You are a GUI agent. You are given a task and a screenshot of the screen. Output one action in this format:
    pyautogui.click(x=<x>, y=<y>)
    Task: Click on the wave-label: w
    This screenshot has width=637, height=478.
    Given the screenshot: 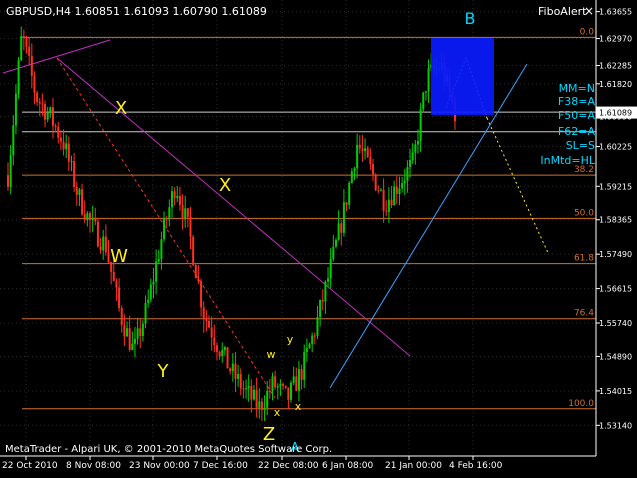 What is the action you would take?
    pyautogui.click(x=271, y=354)
    